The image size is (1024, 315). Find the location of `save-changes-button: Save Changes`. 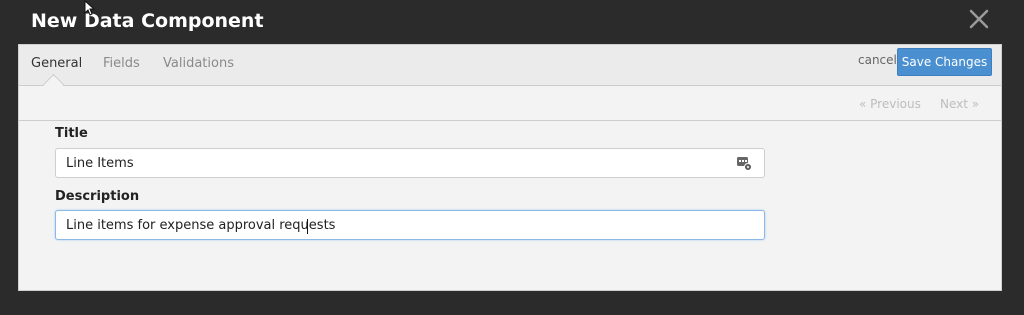

save-changes-button: Save Changes is located at coordinates (944, 62).